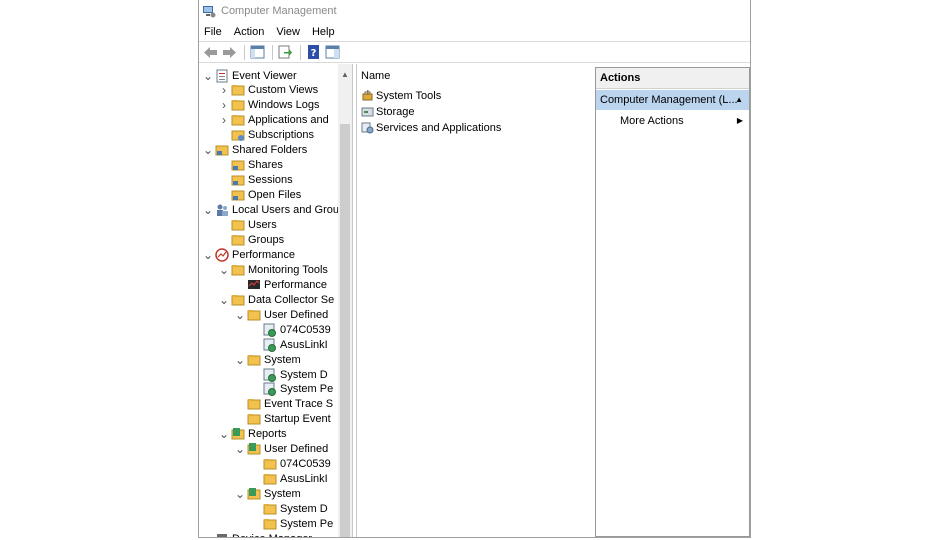 The image size is (950, 540). Describe the element at coordinates (285, 210) in the screenshot. I see `tree-item-label: Local Users and Grou` at that location.